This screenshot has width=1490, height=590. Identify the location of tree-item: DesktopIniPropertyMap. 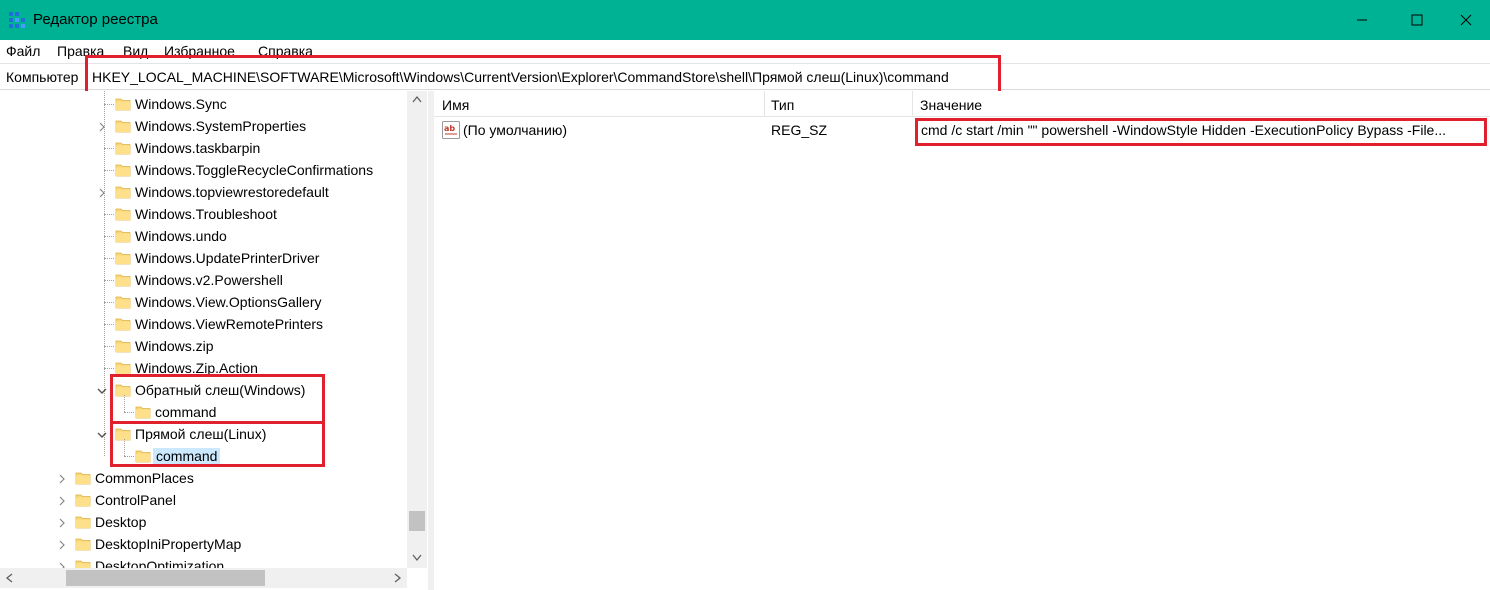
(203, 544).